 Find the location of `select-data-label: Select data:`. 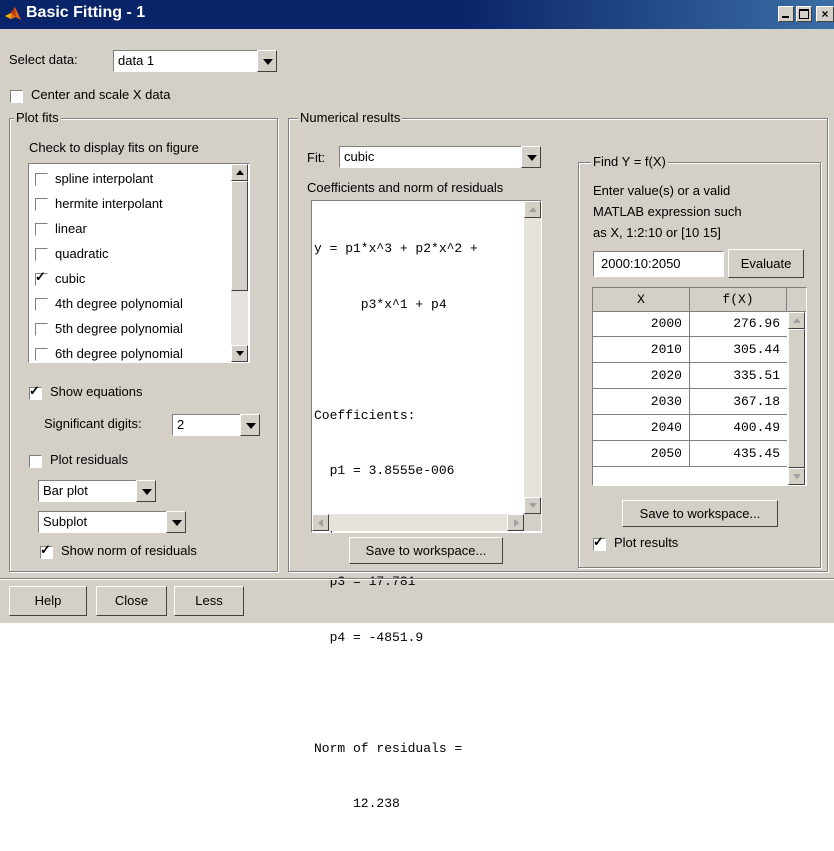

select-data-label: Select data: is located at coordinates (43, 59).